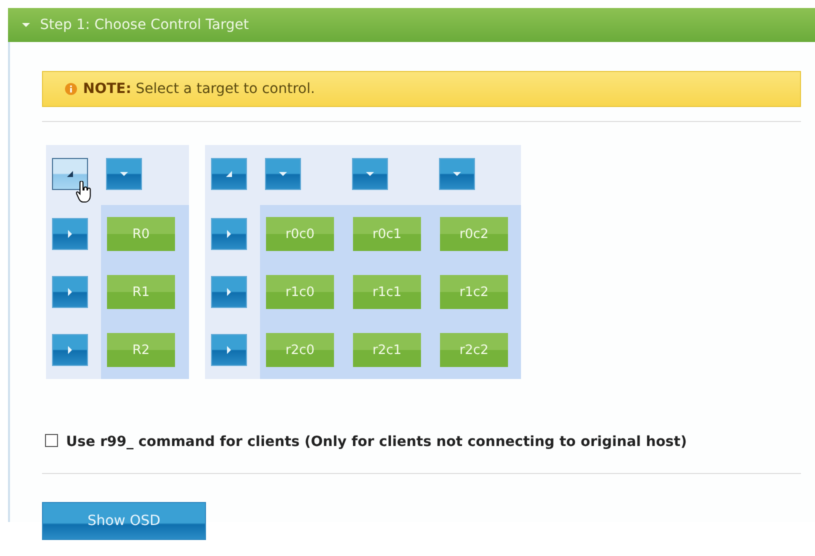 This screenshot has height=556, width=815. Describe the element at coordinates (300, 234) in the screenshot. I see `target-button: r0c0` at that location.